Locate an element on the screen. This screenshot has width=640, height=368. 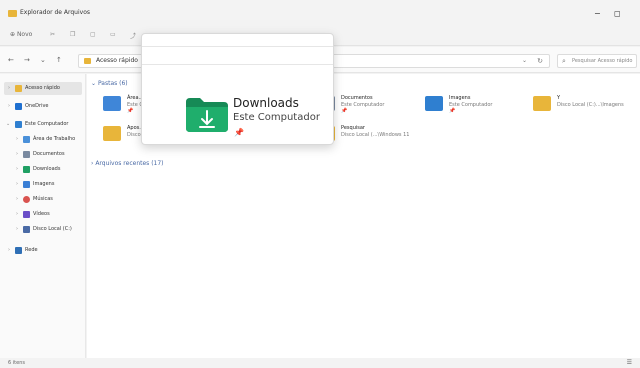
section-arquivos-recentes: › Arquivos recentes (17) is located at coordinates (127, 163).